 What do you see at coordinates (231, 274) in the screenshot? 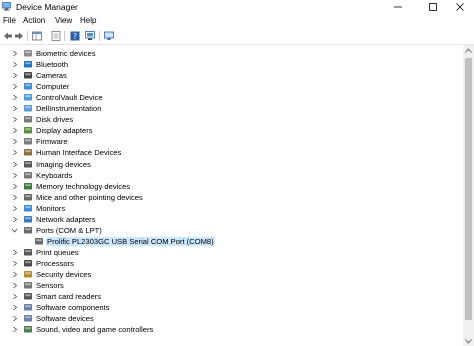
I see `tree-category-item: Security devices` at bounding box center [231, 274].